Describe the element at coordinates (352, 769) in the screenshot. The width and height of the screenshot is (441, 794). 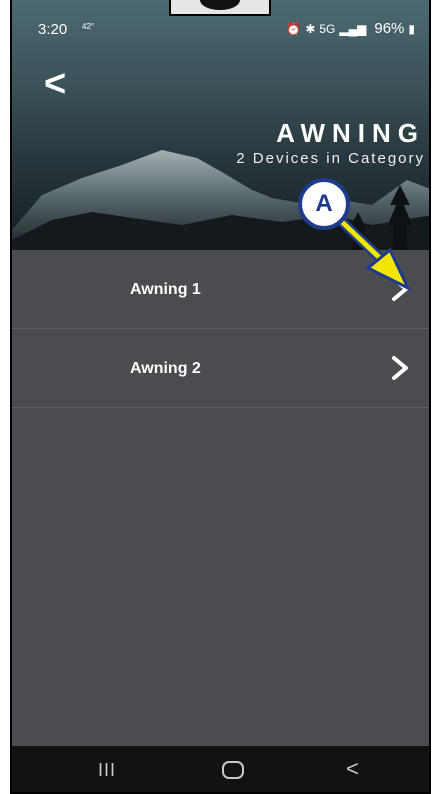
I see `nav-back-icon: <` at that location.